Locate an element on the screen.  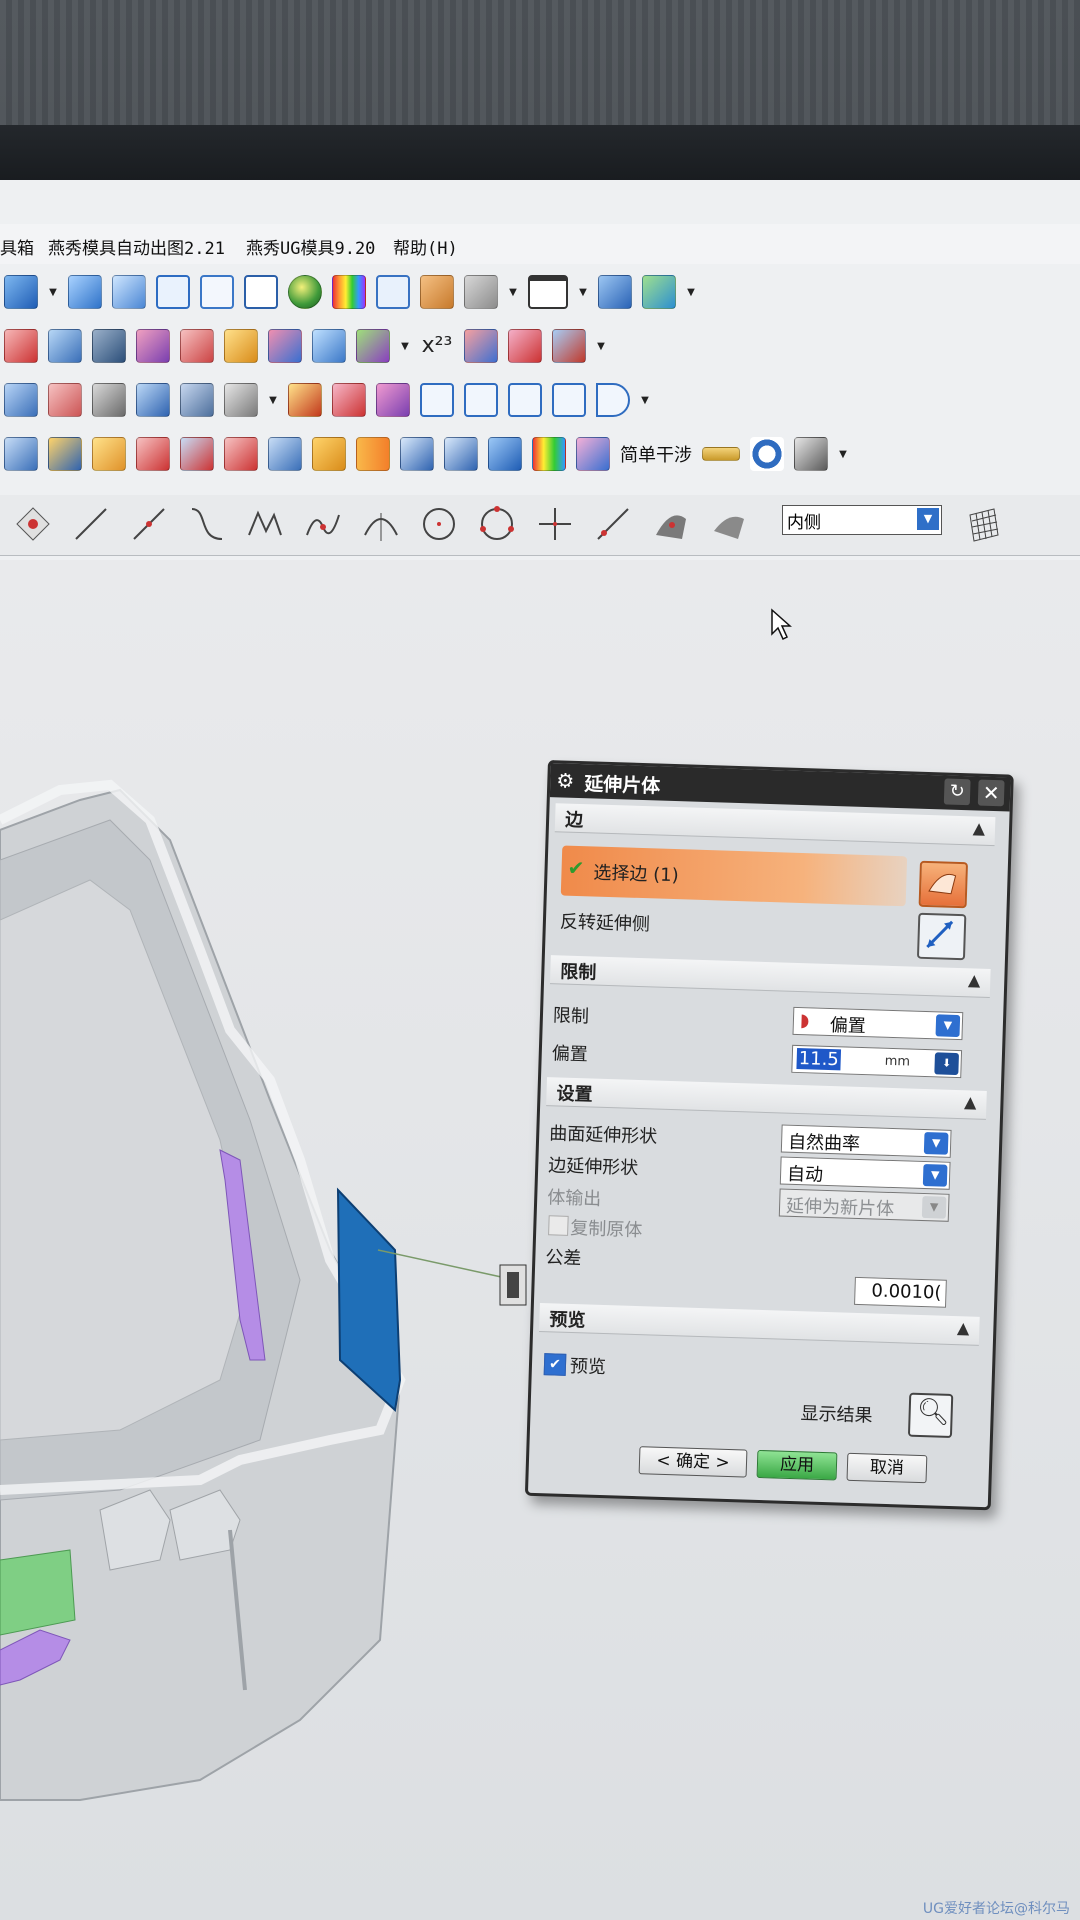
section-view-icon is located at coordinates (437, 292).